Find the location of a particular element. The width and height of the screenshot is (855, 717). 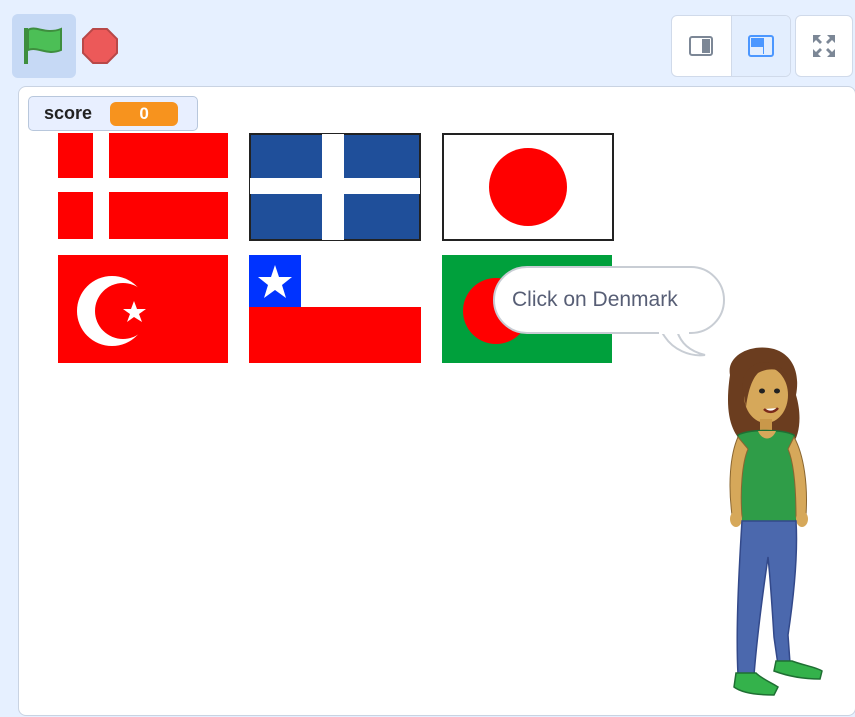

stage-size-toggle is located at coordinates (731, 46).